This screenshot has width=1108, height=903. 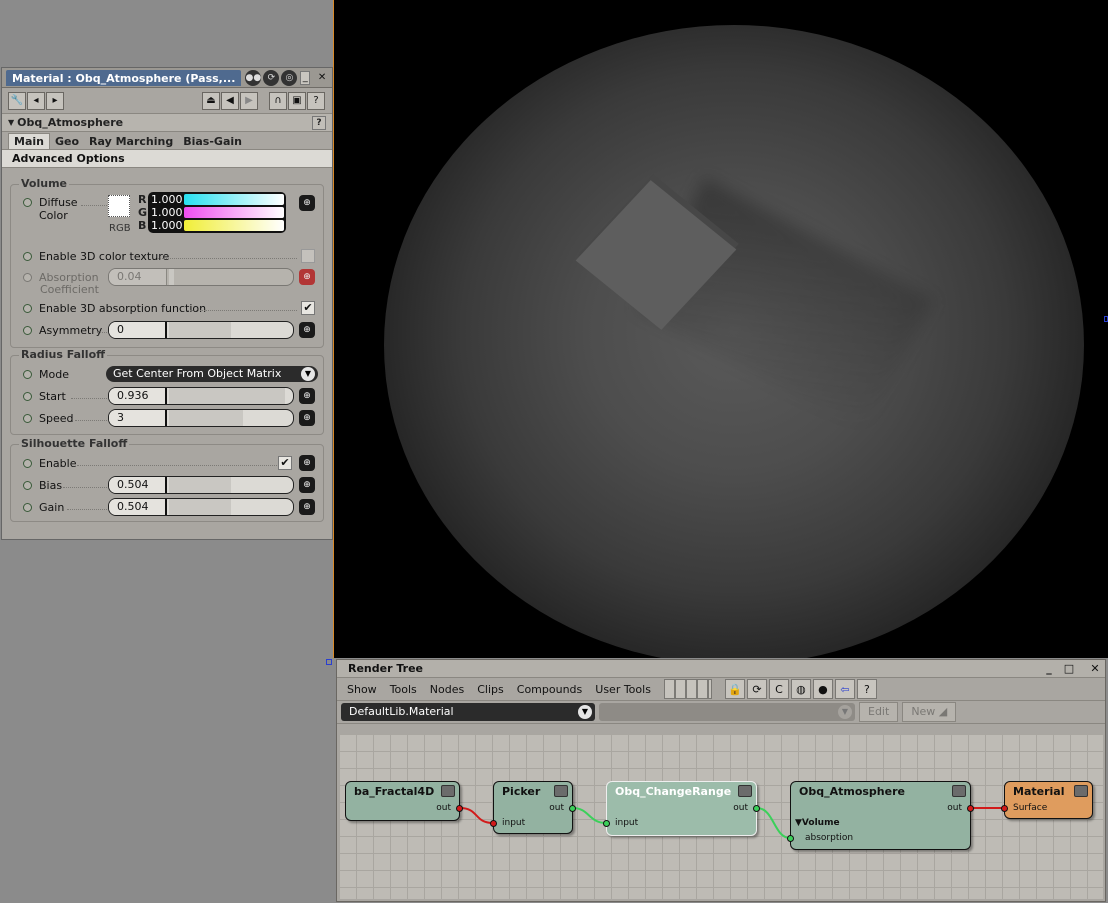 What do you see at coordinates (403, 689) in the screenshot?
I see `menu-tools: Tools` at bounding box center [403, 689].